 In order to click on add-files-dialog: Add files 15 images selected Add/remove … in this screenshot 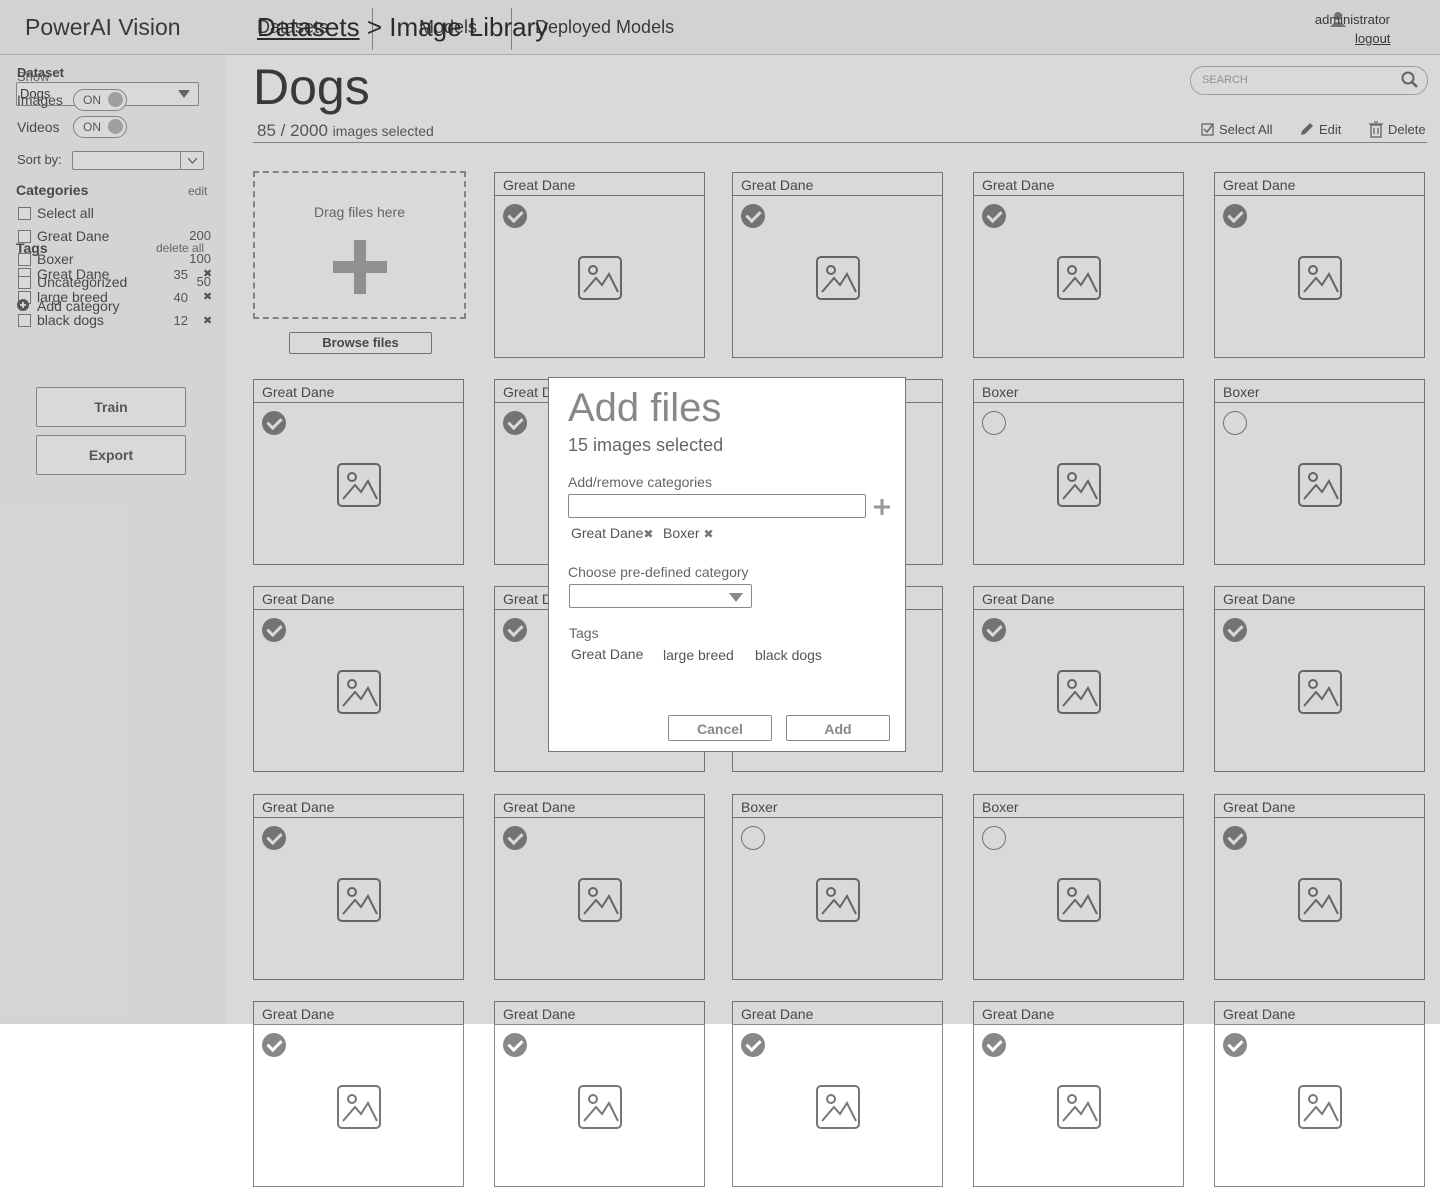, I will do `click(727, 564)`.